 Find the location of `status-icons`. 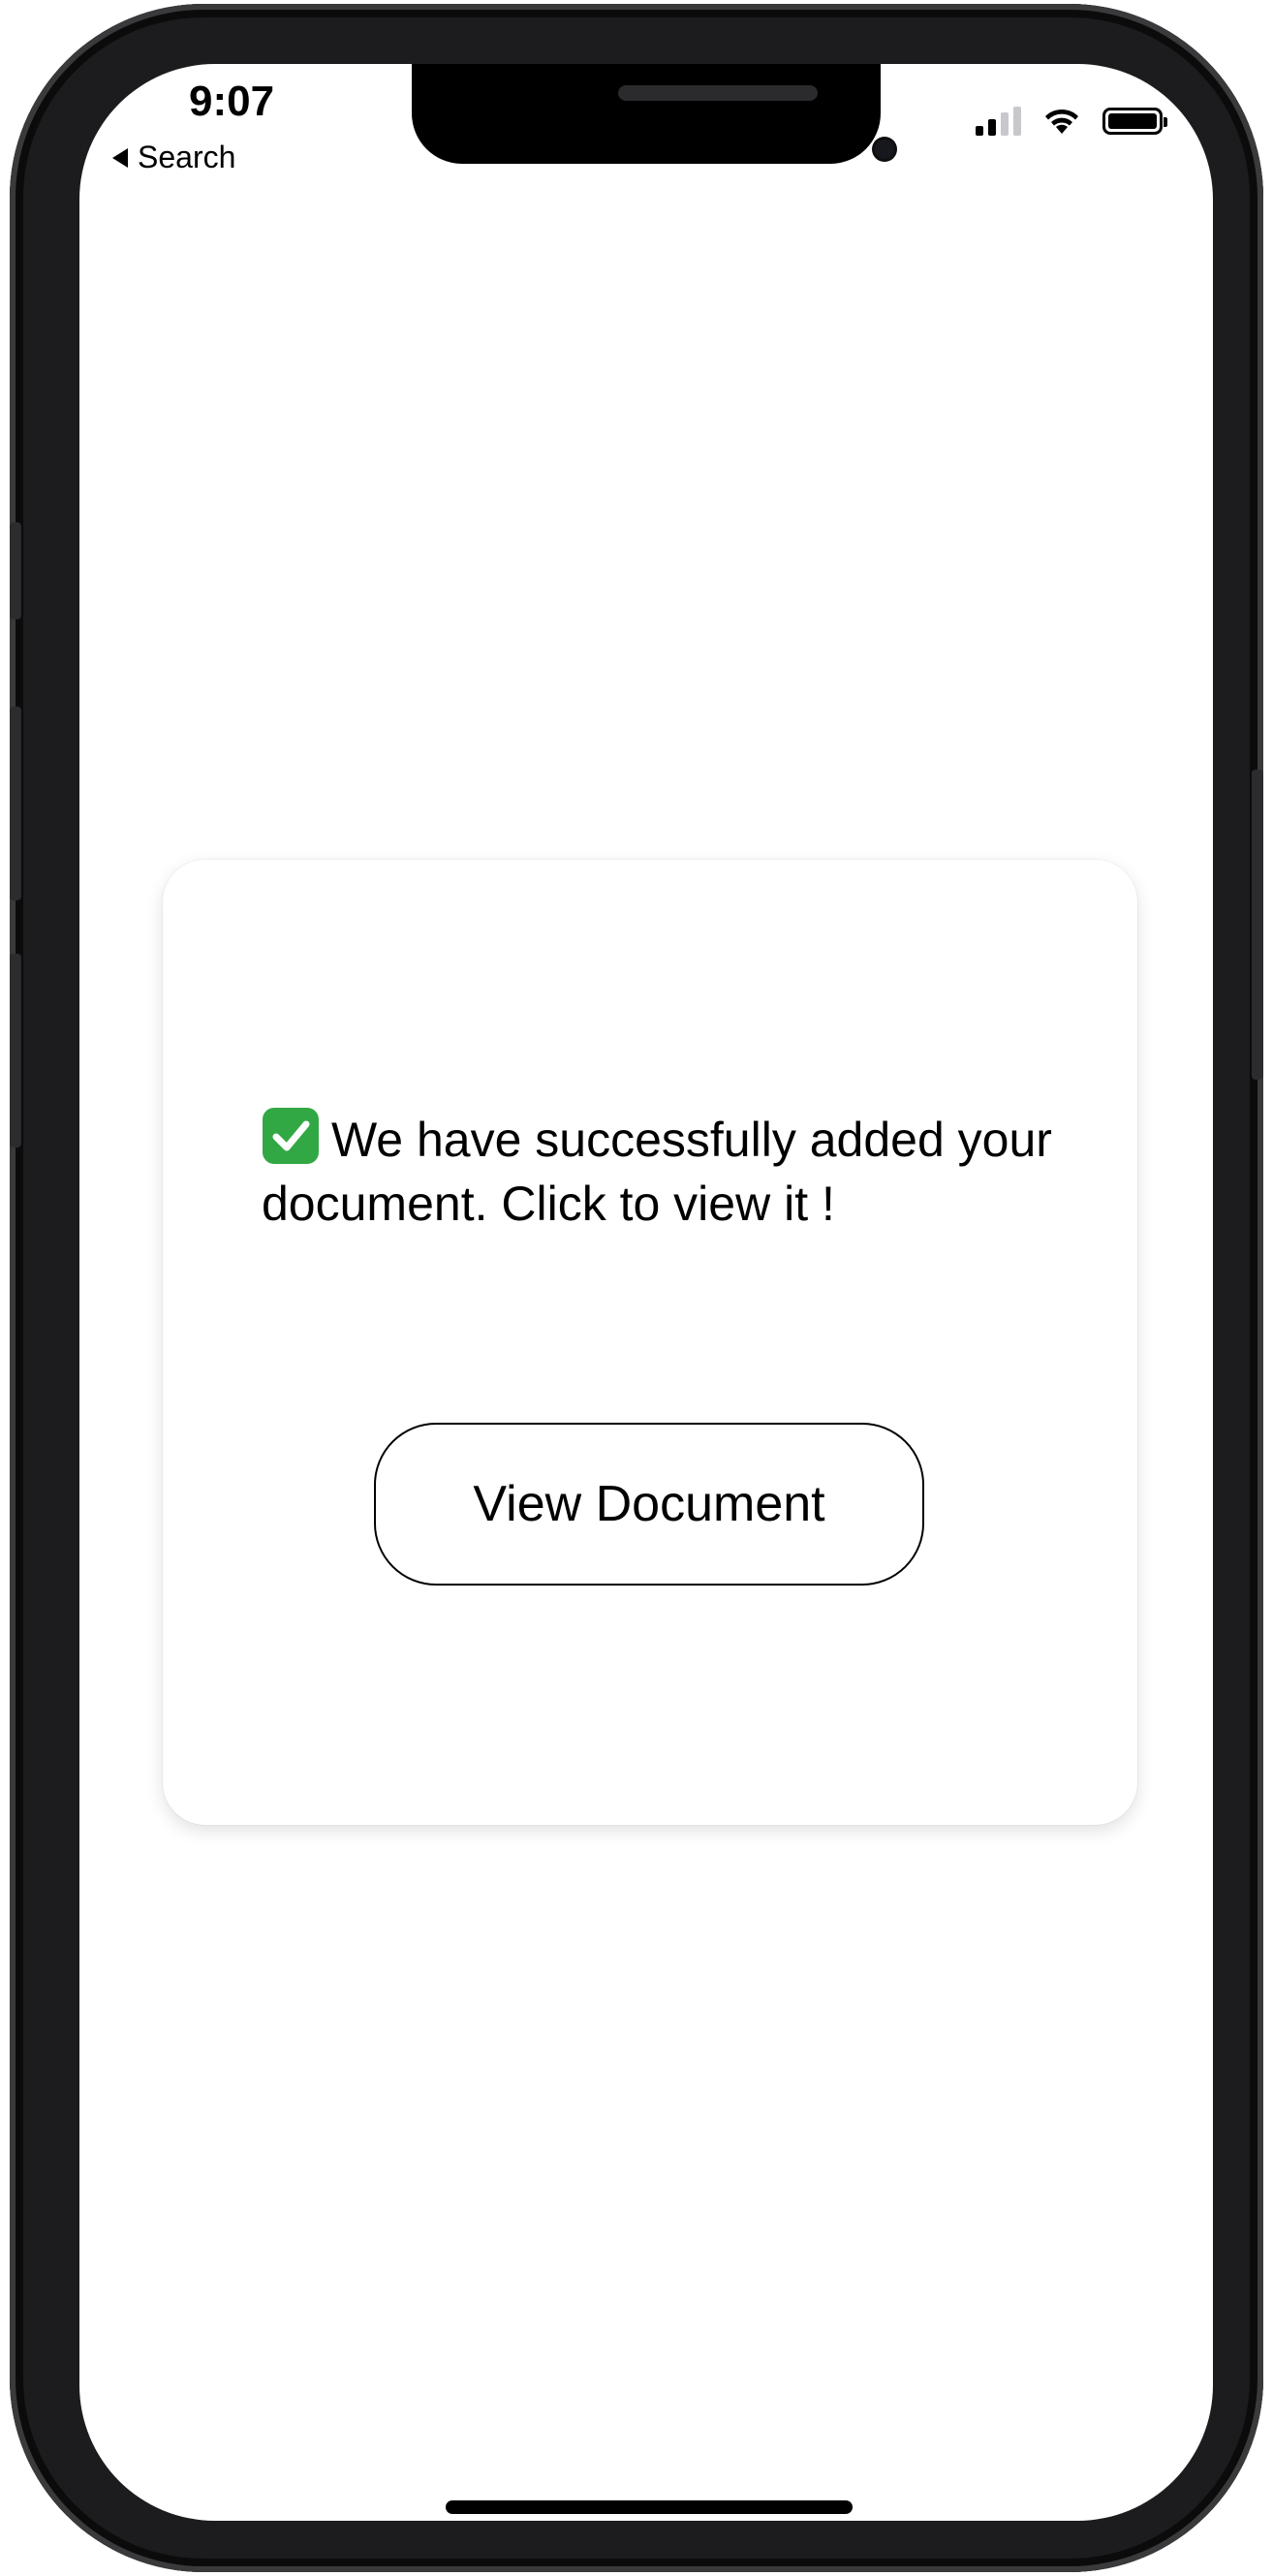

status-icons is located at coordinates (1071, 121).